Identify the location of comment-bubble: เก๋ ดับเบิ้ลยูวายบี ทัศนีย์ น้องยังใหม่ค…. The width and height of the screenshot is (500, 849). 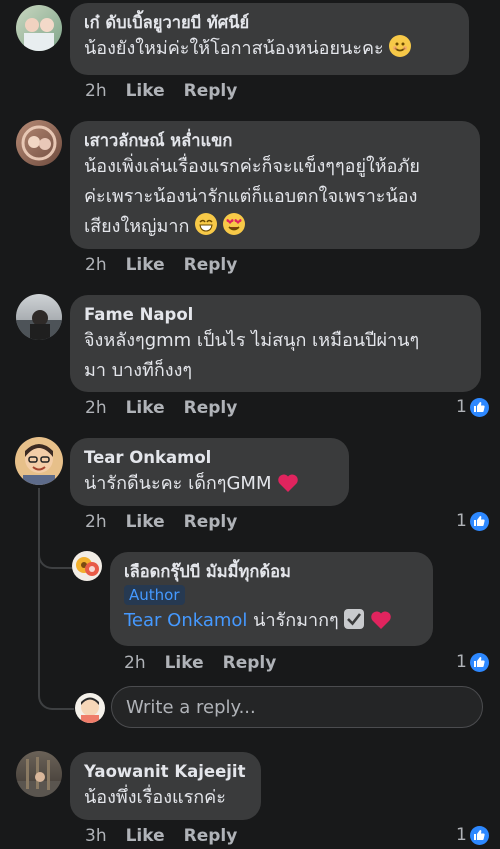
(269, 39).